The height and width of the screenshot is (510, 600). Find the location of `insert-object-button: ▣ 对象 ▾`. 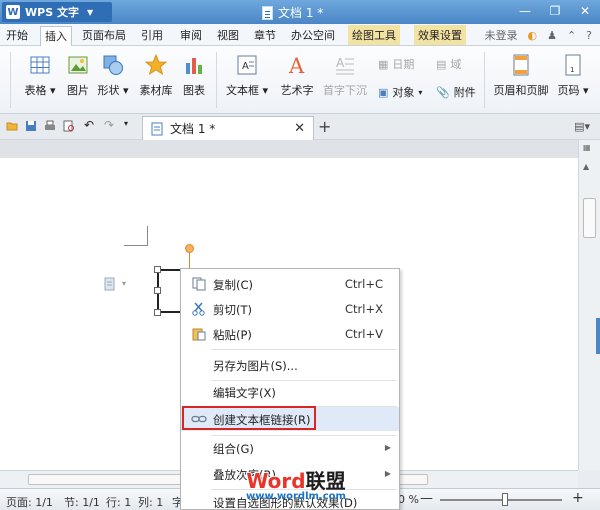

insert-object-button: ▣ 对象 ▾ is located at coordinates (400, 92).